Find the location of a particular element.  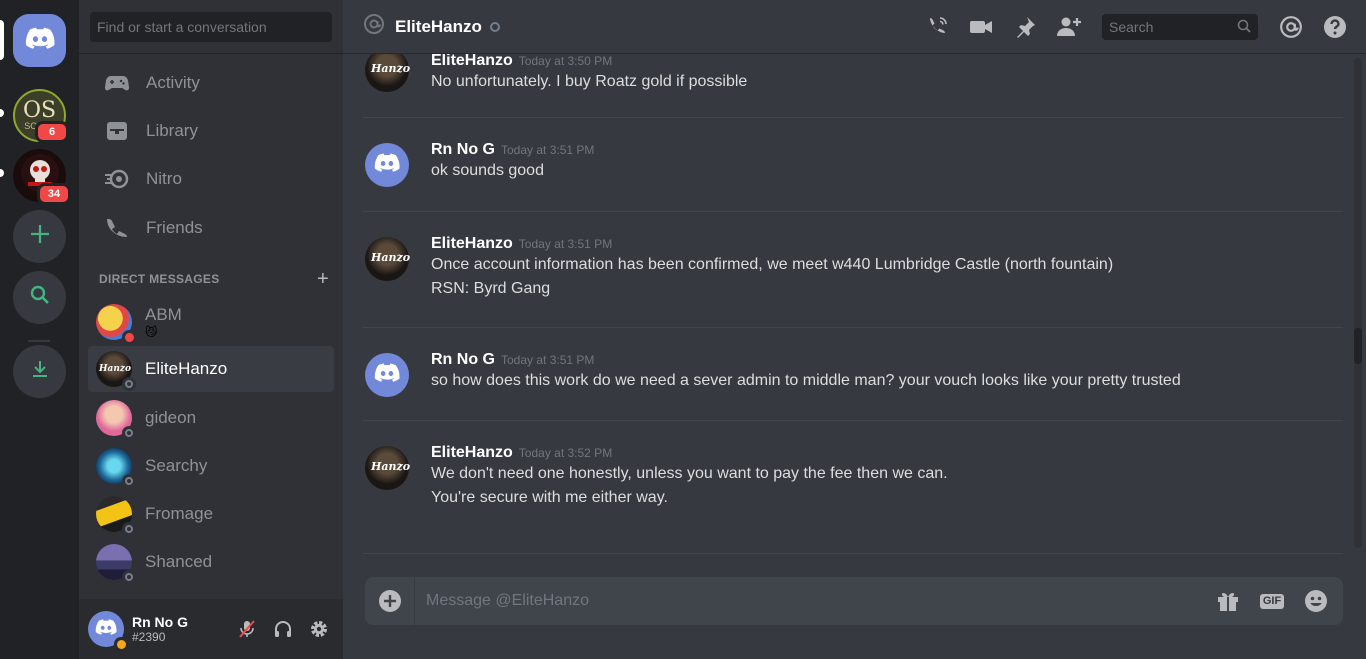

pin-icon is located at coordinates (1025, 27).